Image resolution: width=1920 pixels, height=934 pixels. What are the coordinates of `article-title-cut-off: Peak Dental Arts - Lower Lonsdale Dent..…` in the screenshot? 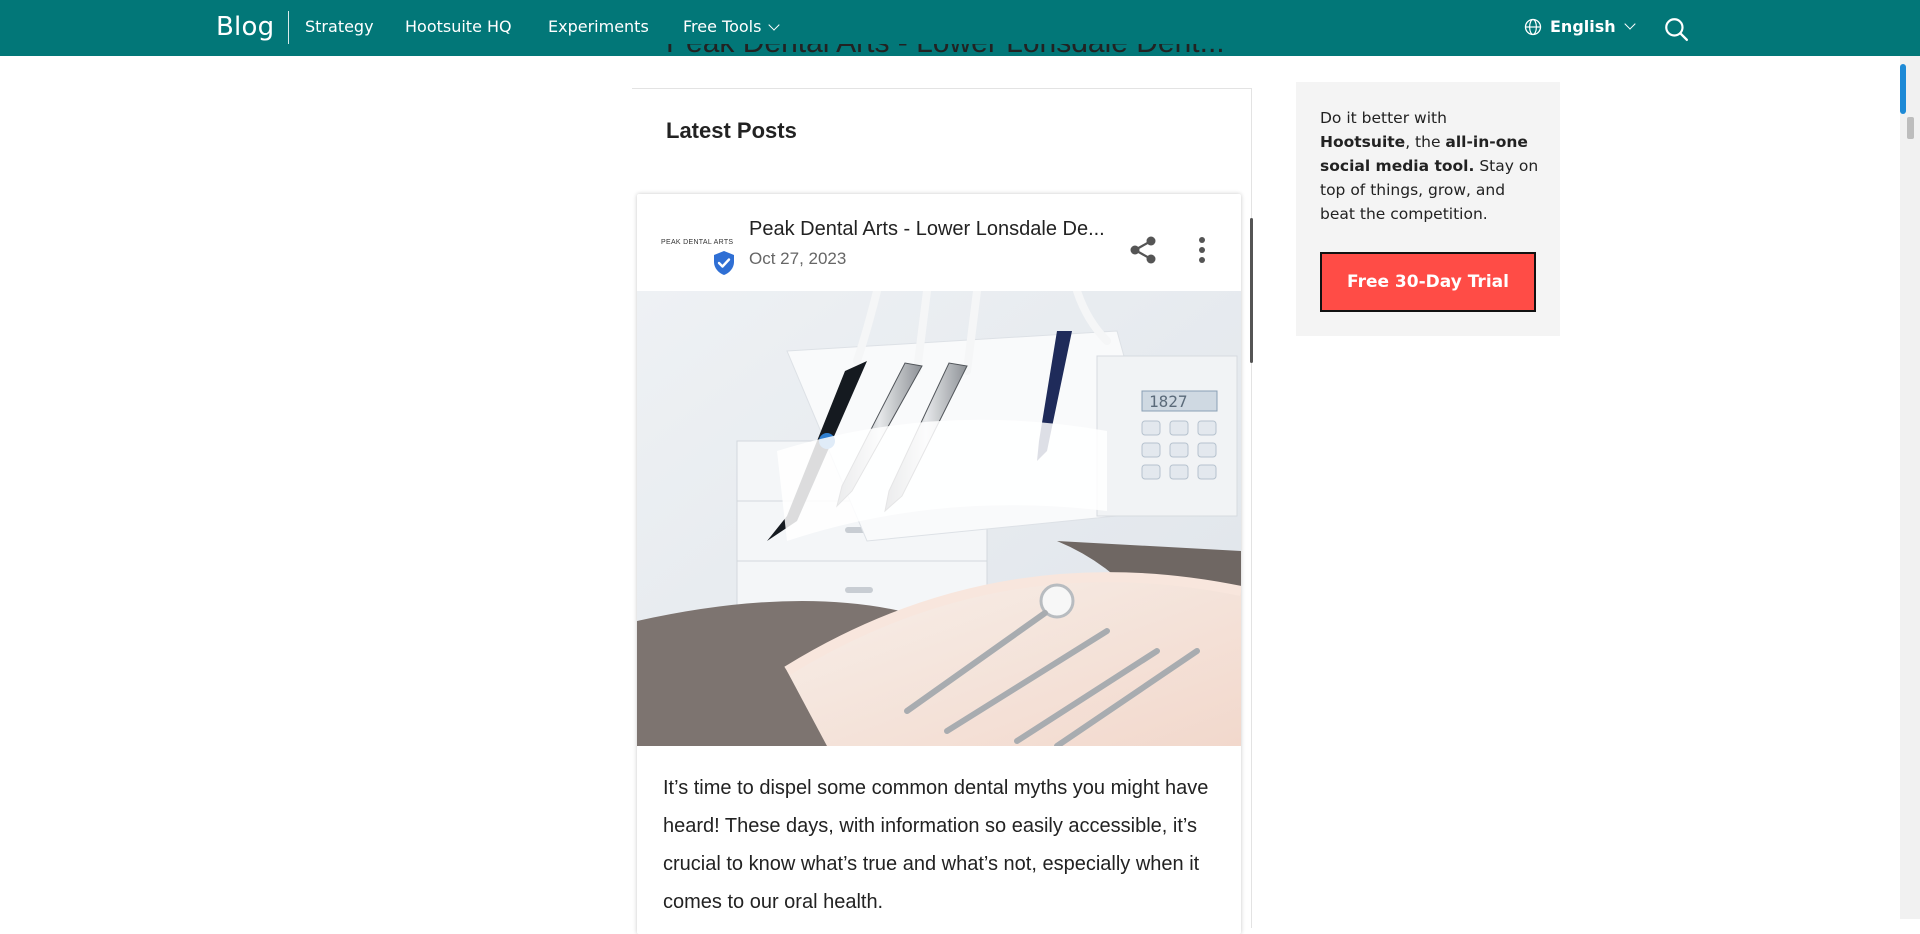 It's located at (946, 56).